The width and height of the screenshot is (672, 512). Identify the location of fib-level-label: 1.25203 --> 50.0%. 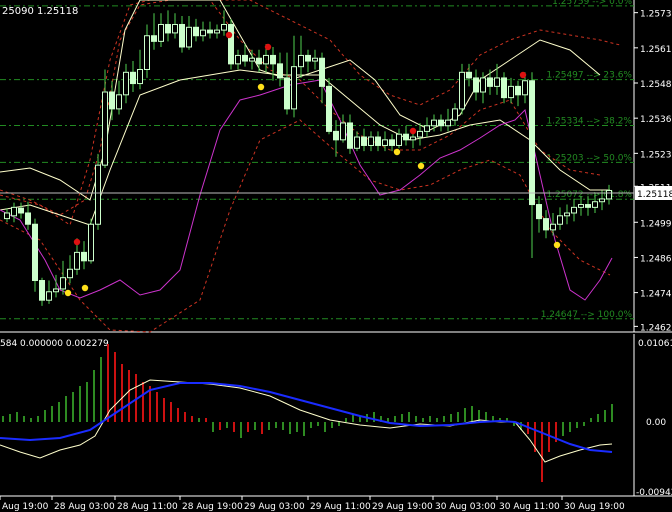
(589, 158).